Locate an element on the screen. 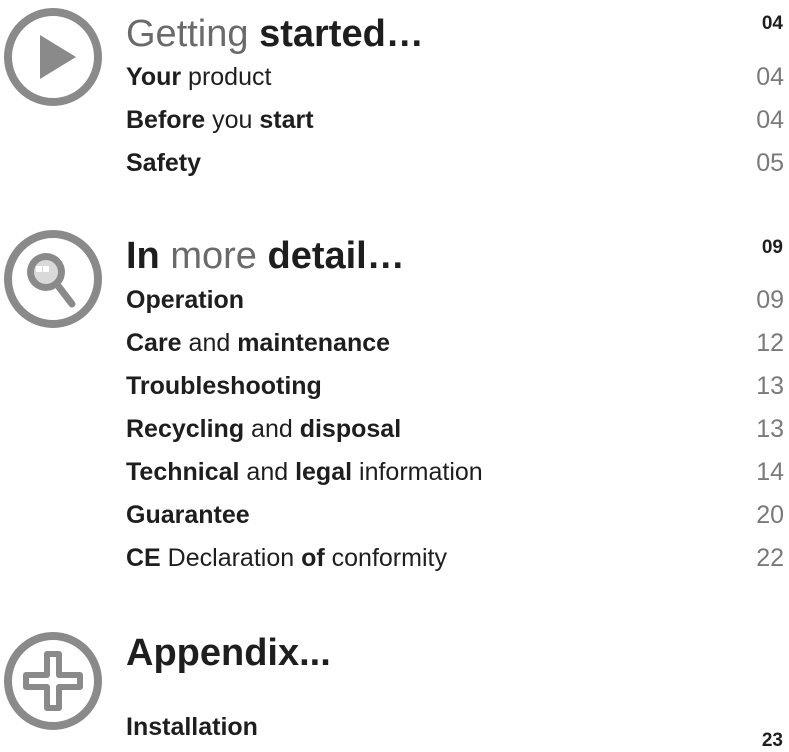 This screenshot has height=752, width=789. toc-entry: Installation is located at coordinates (455, 727).